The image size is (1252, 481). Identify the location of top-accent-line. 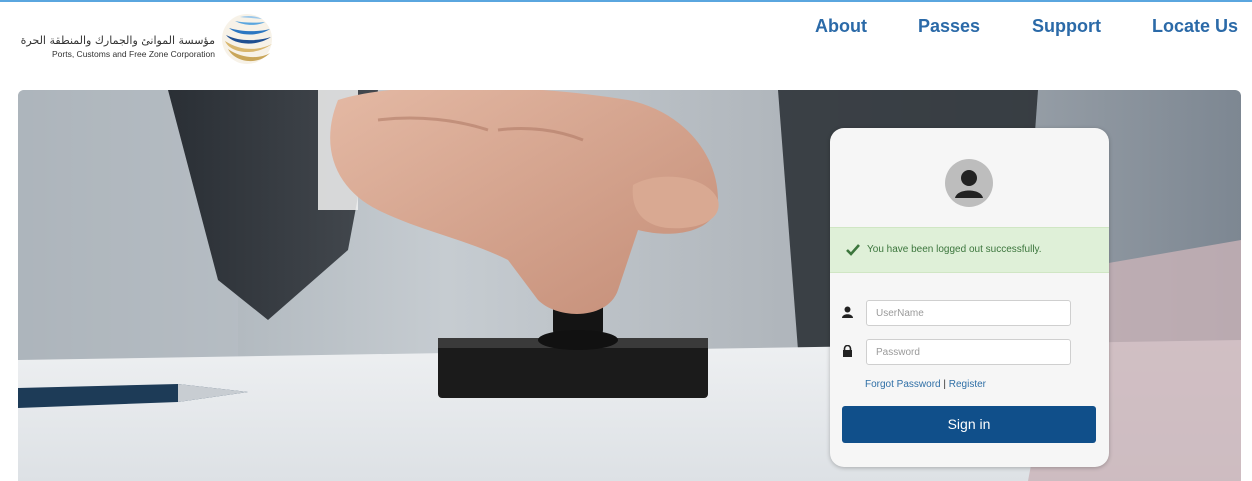
(626, 1).